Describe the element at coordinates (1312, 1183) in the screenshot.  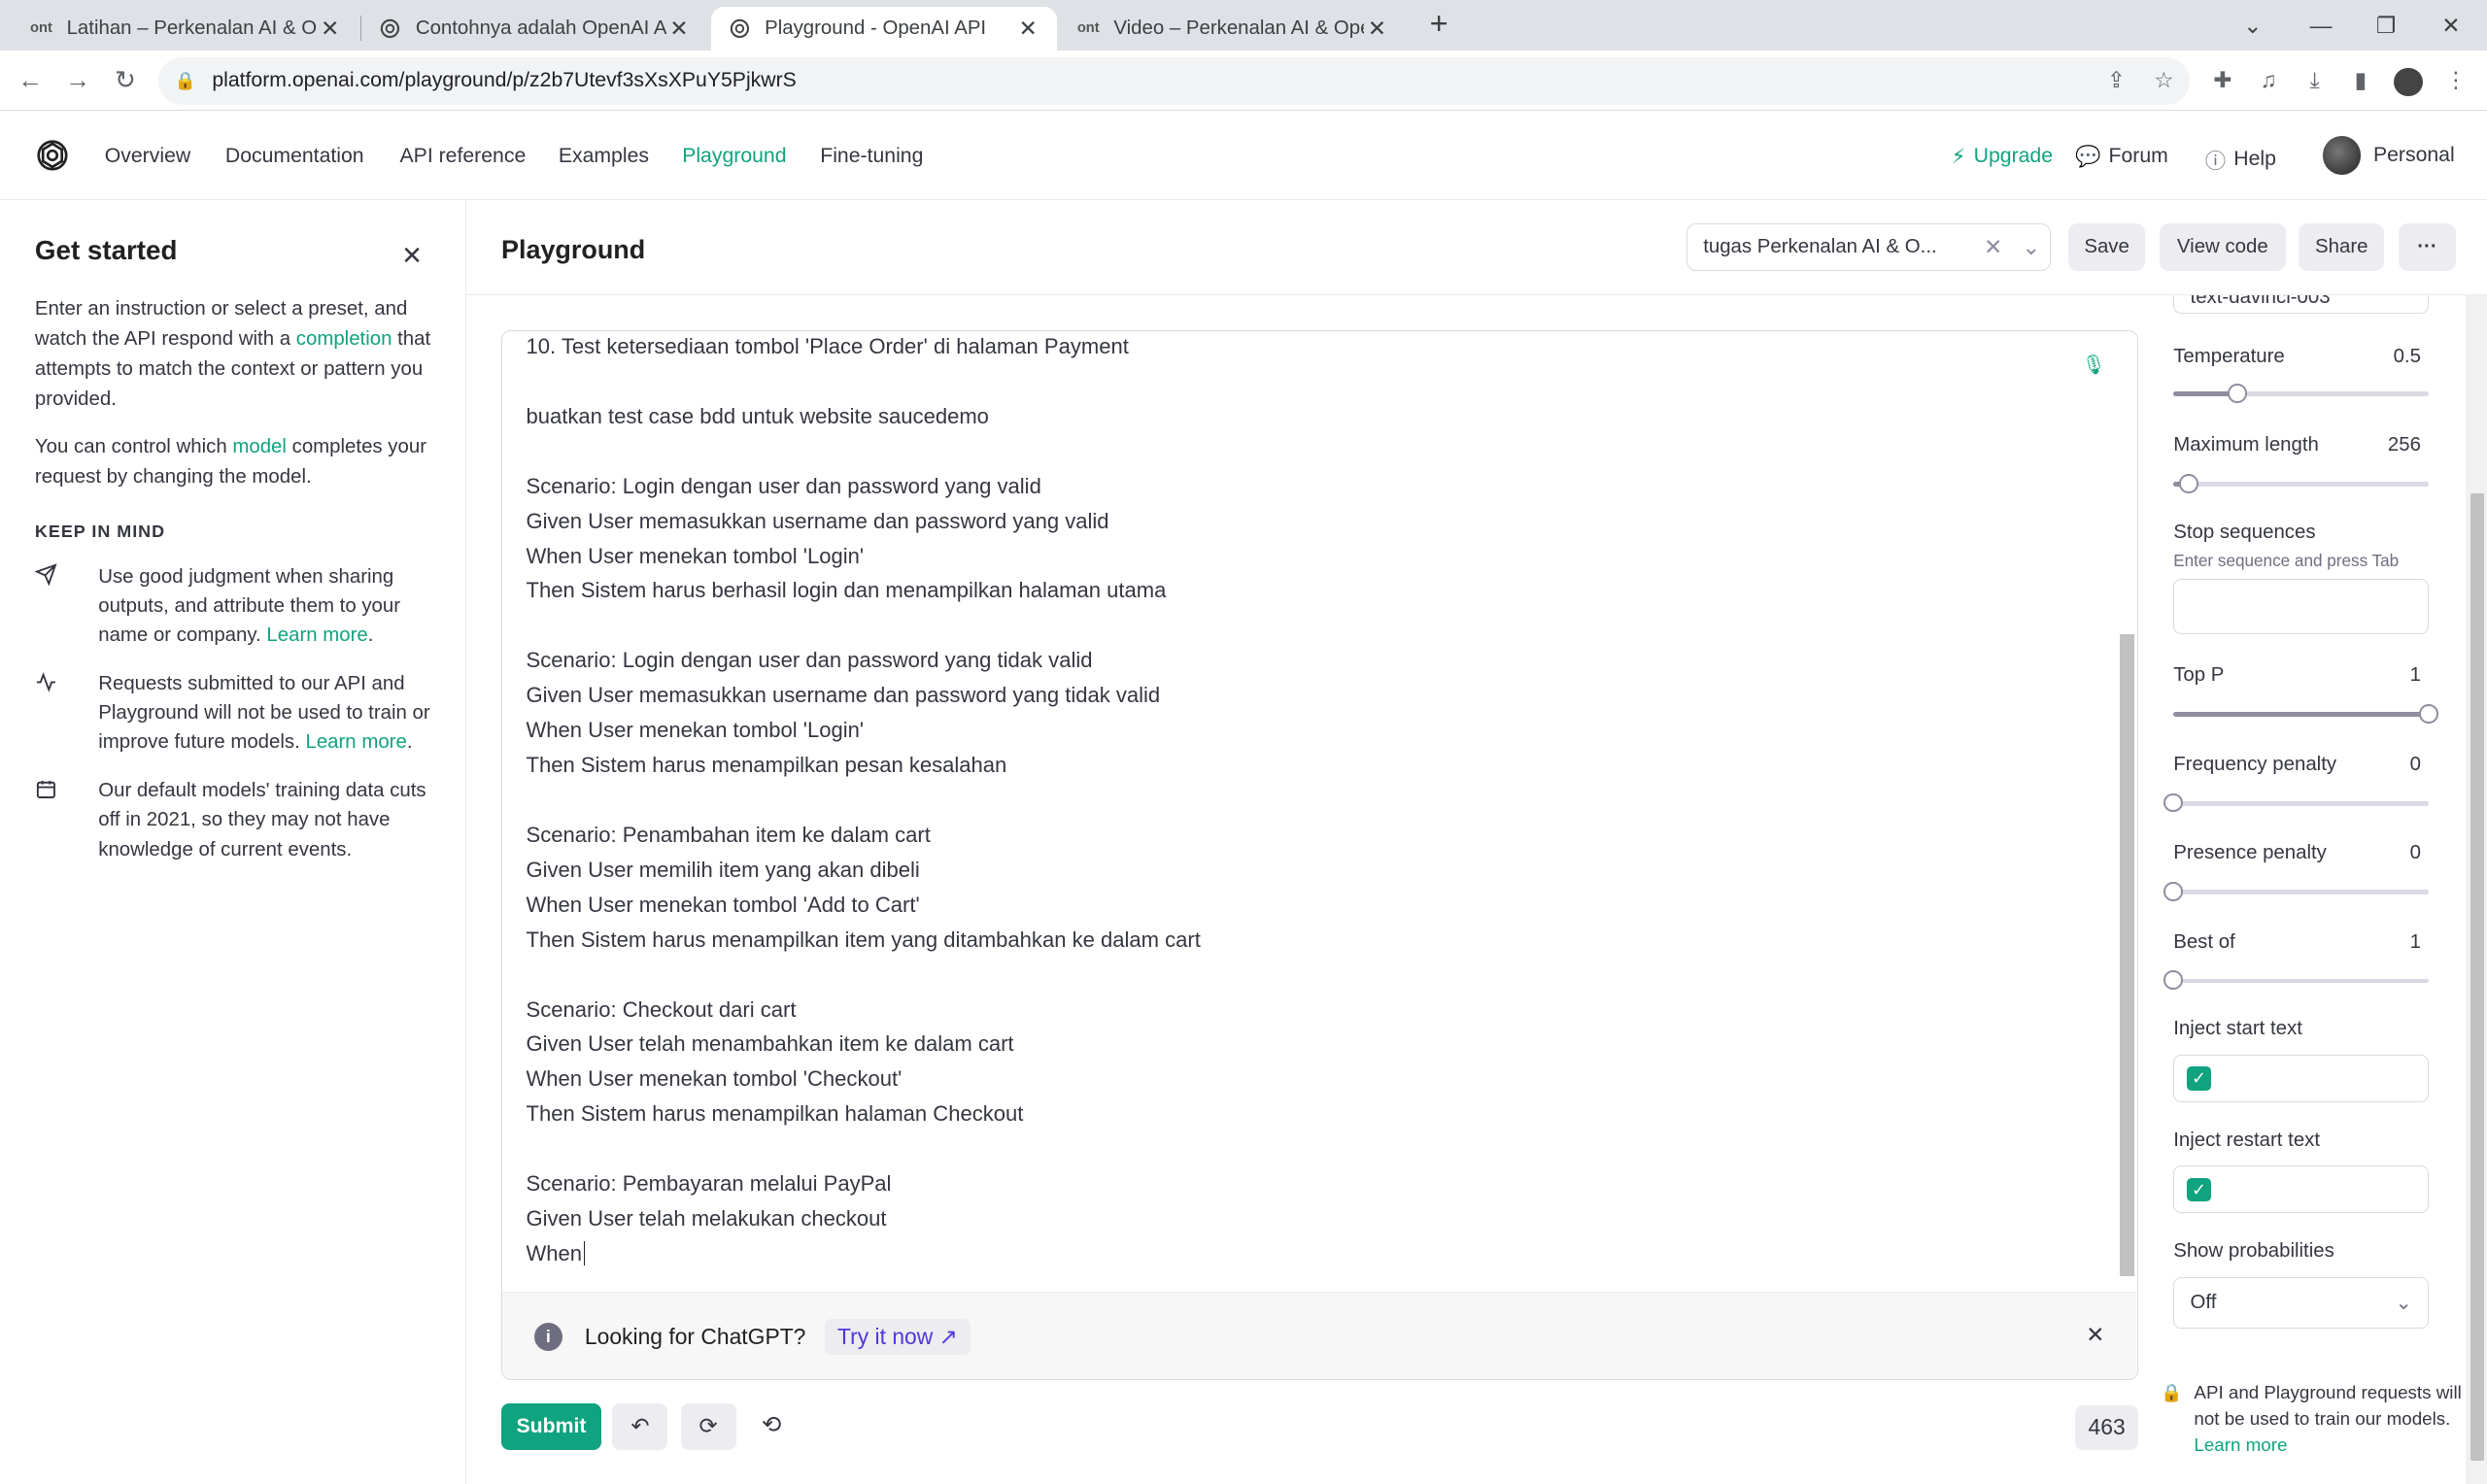
I see `editor-line: Scenario: Pembayaran melalui PayPal` at that location.